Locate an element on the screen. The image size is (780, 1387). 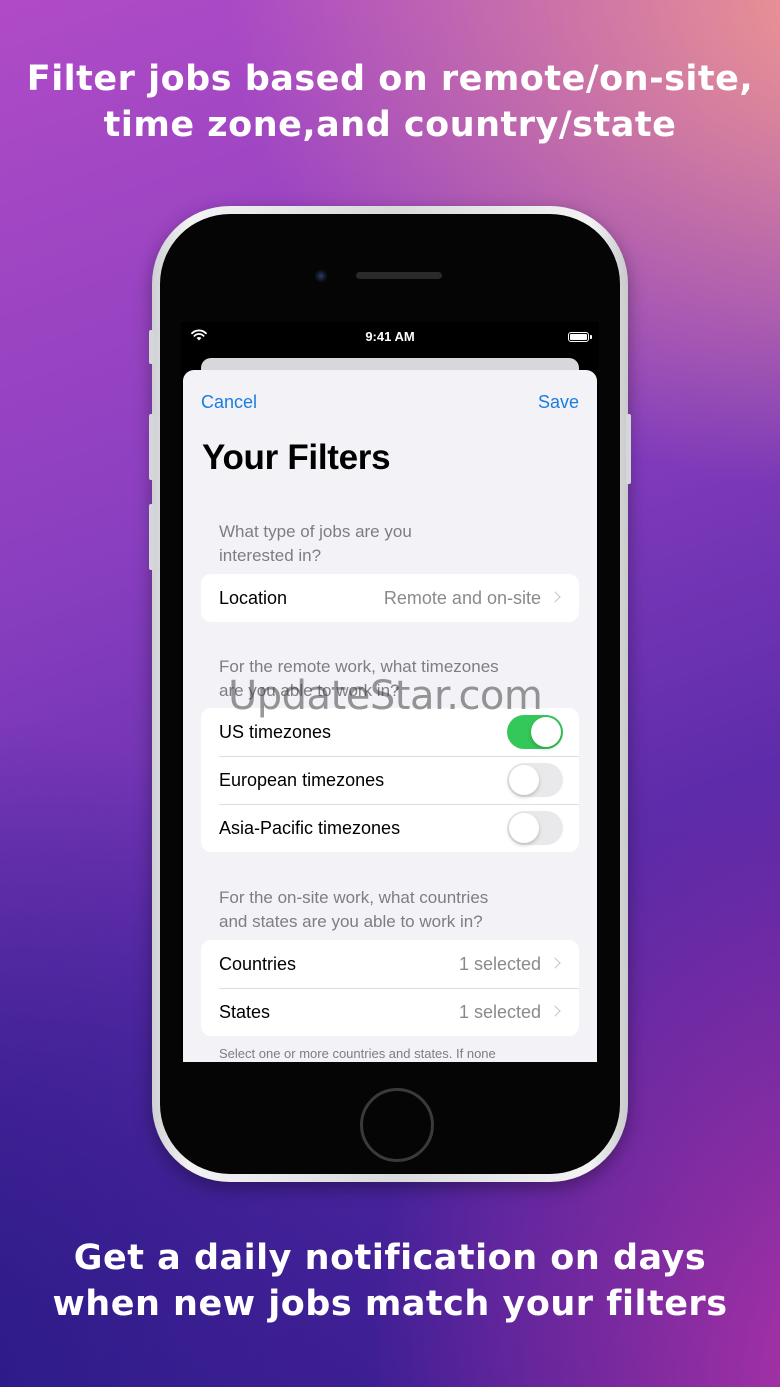
volume-up-button is located at coordinates (151, 447).